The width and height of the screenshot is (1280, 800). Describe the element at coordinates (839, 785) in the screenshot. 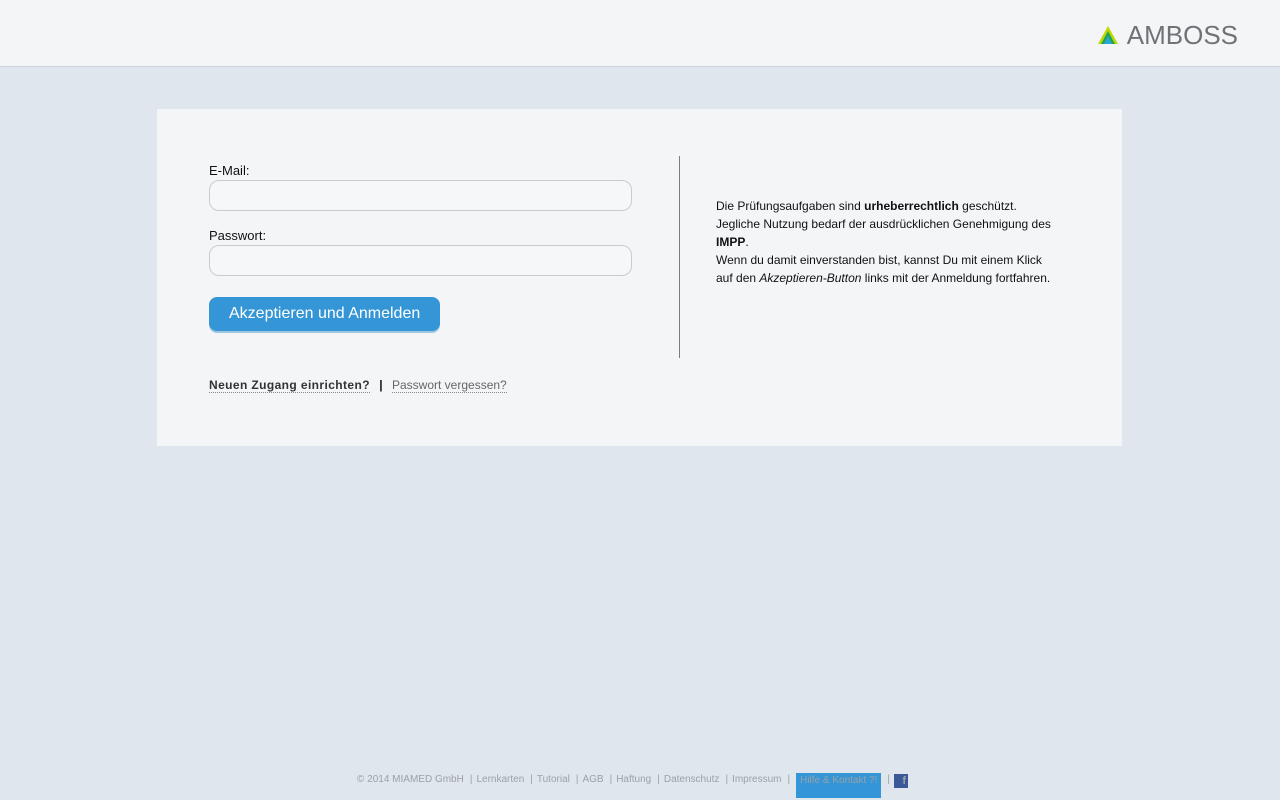

I see `help-contact-button: Hilfe & Kontakt ?!` at that location.